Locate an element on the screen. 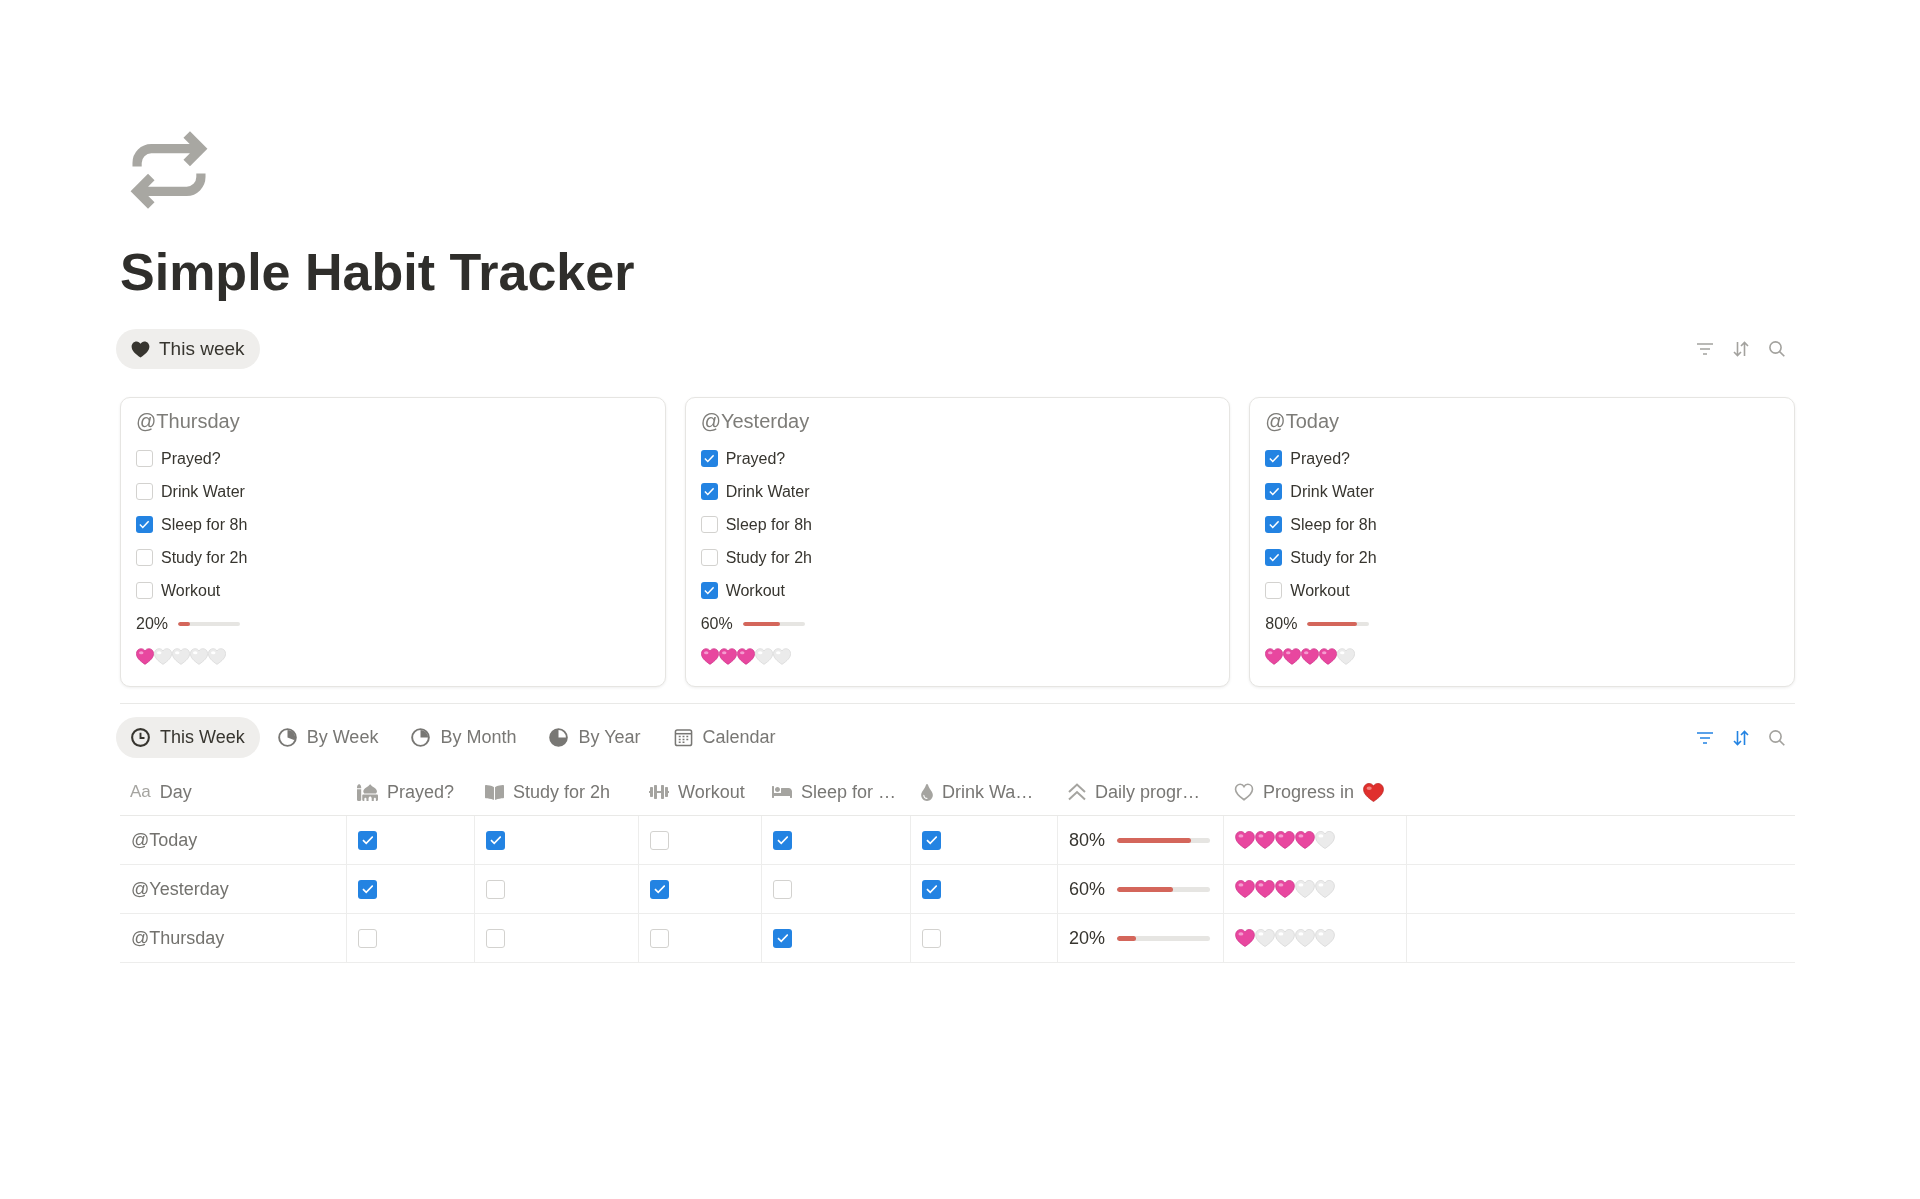 The width and height of the screenshot is (1920, 1199). bed-icon is located at coordinates (782, 792).